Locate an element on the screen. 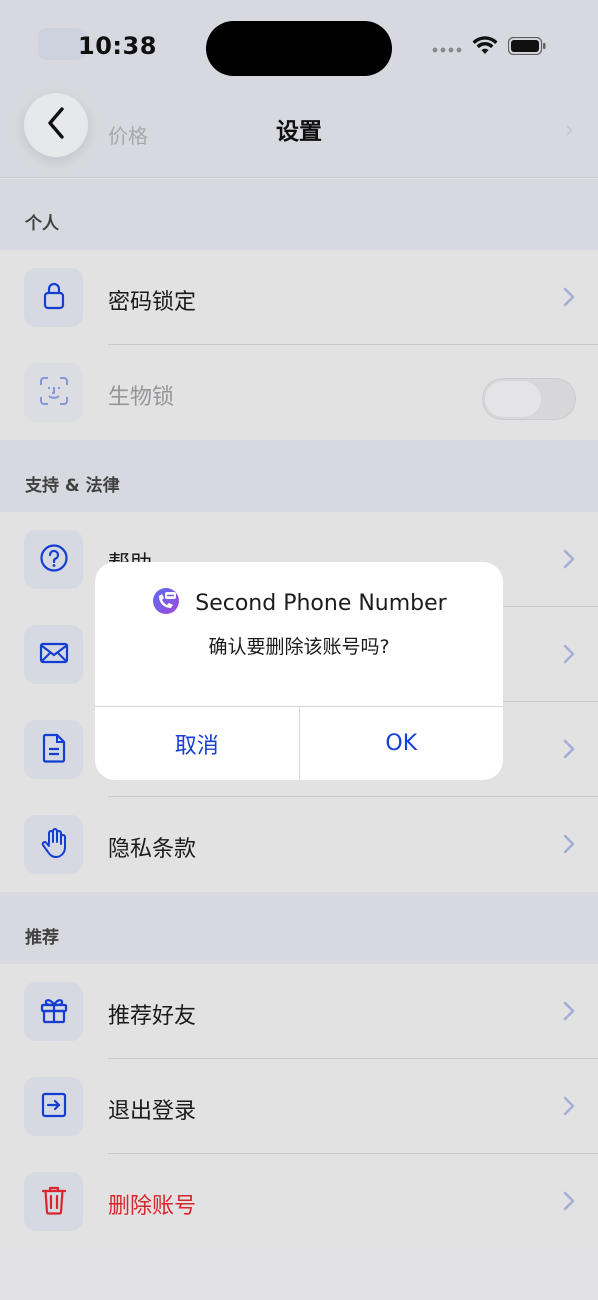 This screenshot has width=598, height=1300. confirm-delete-dialog: Second Phone Number 确认要删除该账号吗? 取消 OK is located at coordinates (299, 671).